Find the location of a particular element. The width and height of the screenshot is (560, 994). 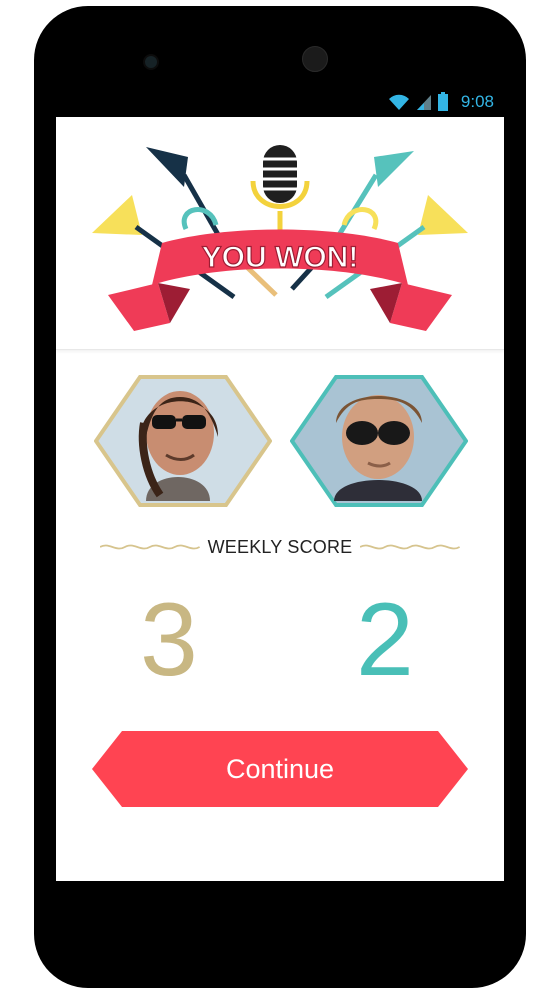

weekly-score-header: WEEKLY SCORE is located at coordinates (280, 547).